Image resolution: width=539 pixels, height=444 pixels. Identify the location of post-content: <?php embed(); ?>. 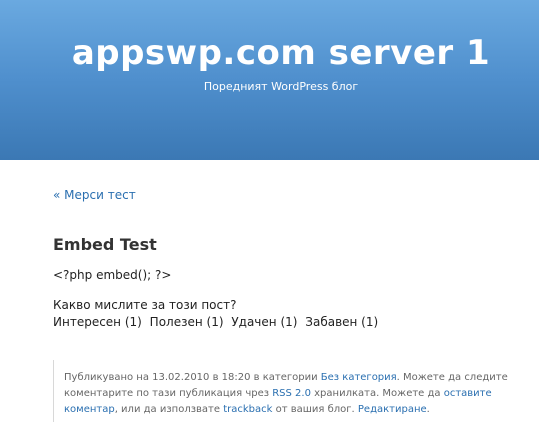
(112, 275).